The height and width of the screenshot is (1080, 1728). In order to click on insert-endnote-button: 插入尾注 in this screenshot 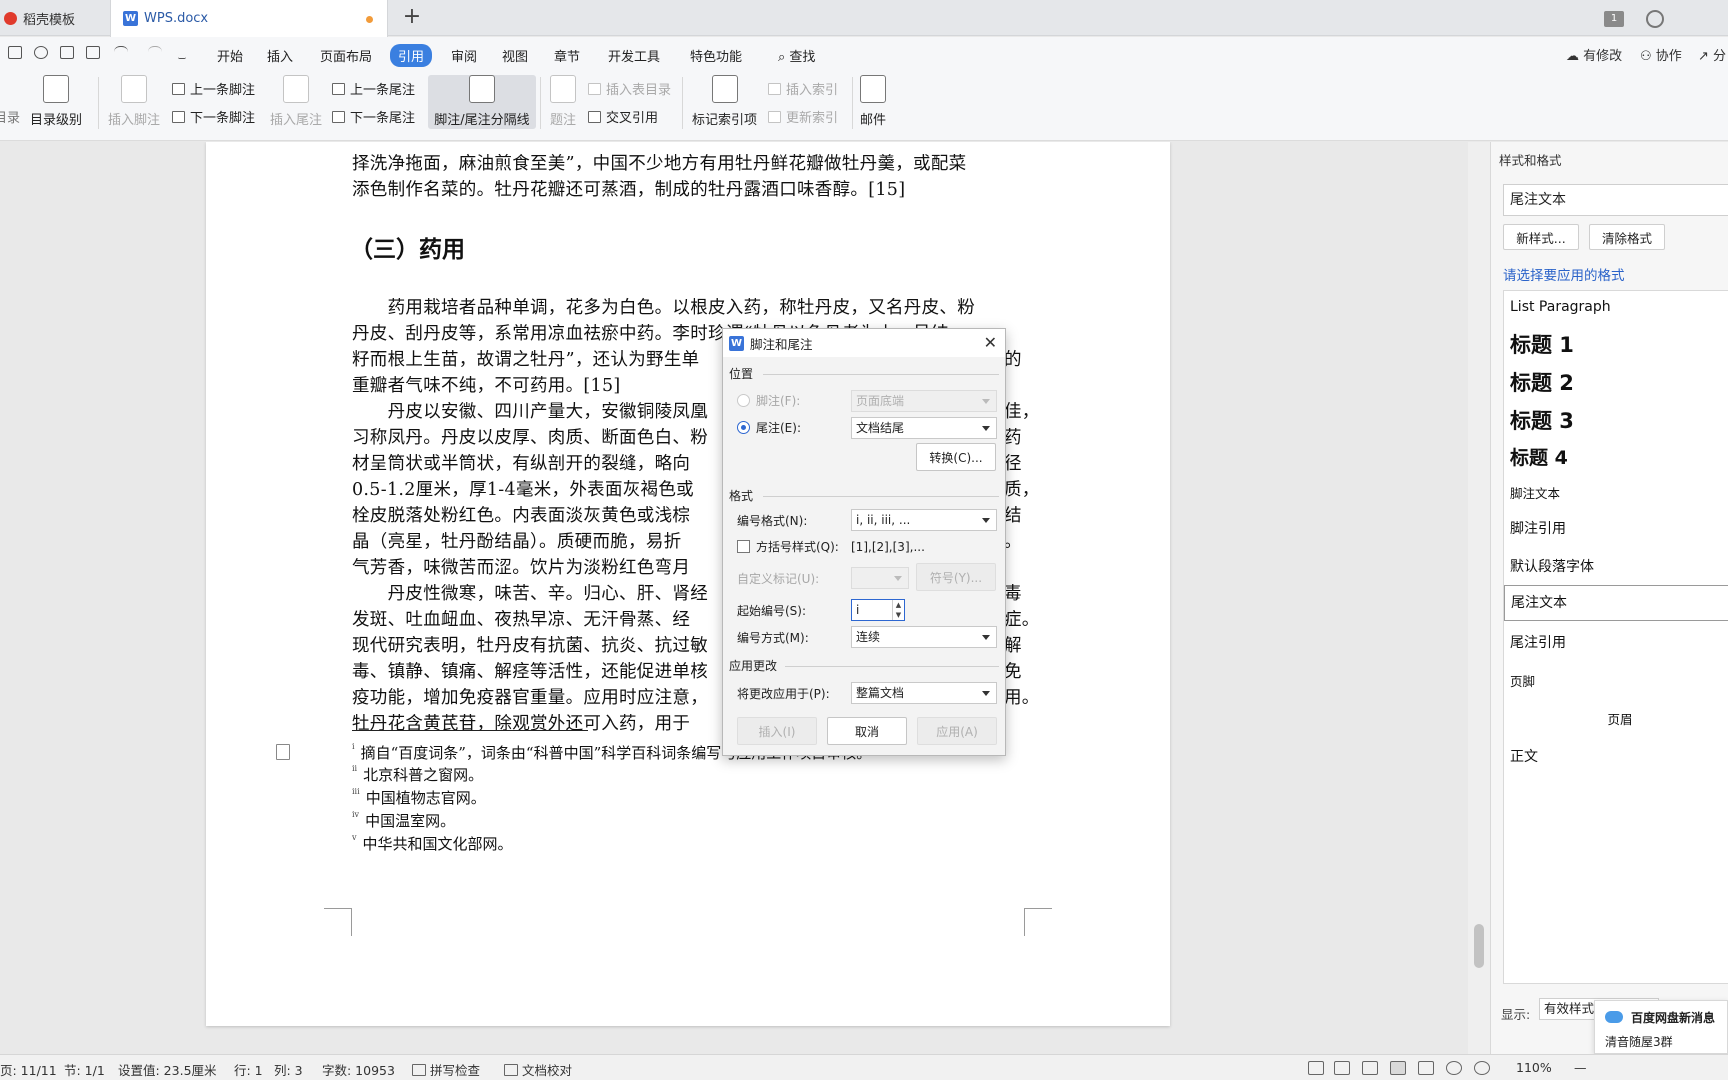, I will do `click(296, 101)`.